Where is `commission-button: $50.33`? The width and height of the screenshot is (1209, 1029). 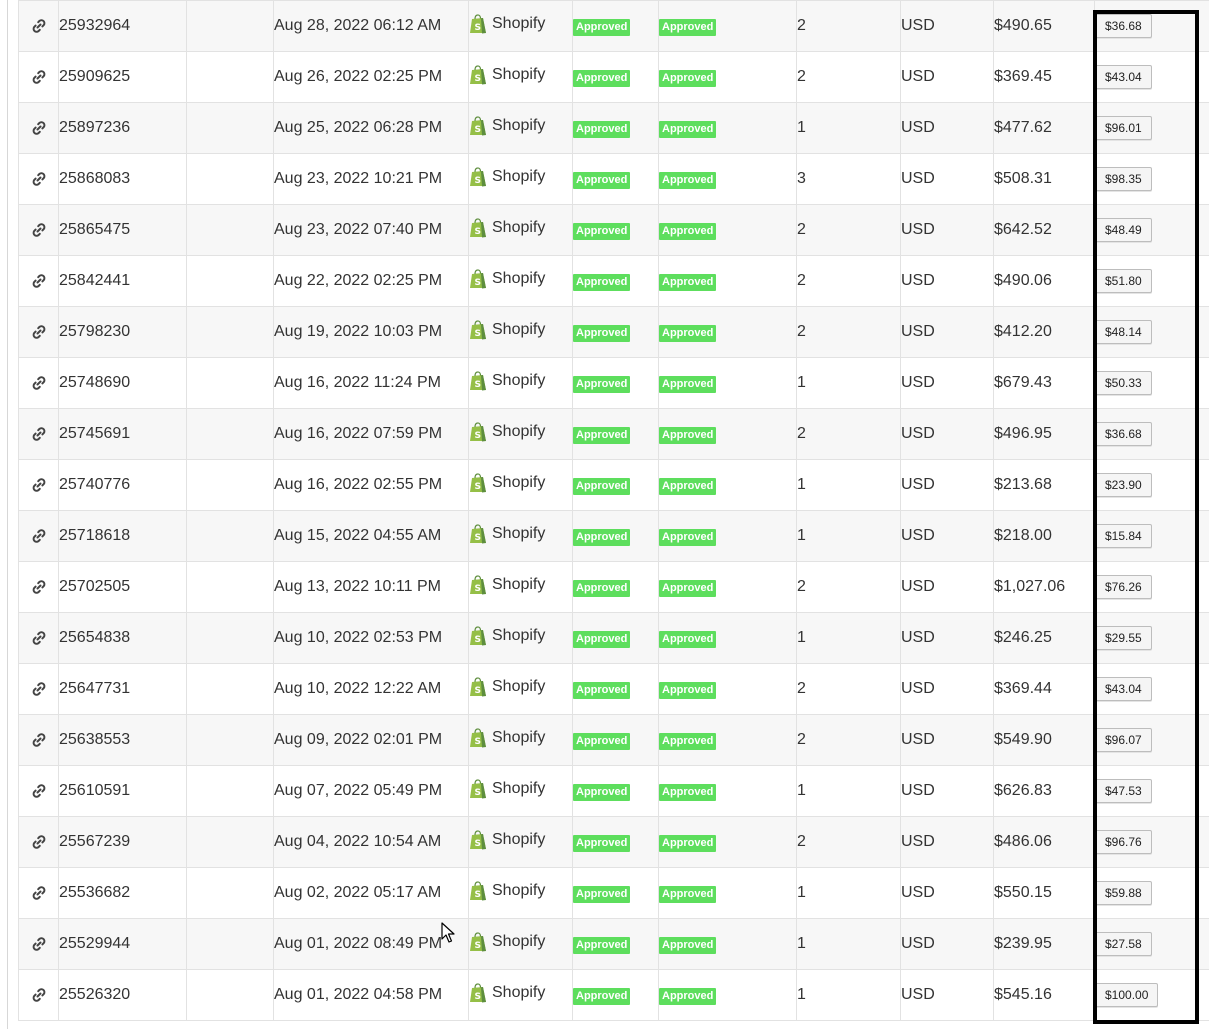 commission-button: $50.33 is located at coordinates (1123, 383).